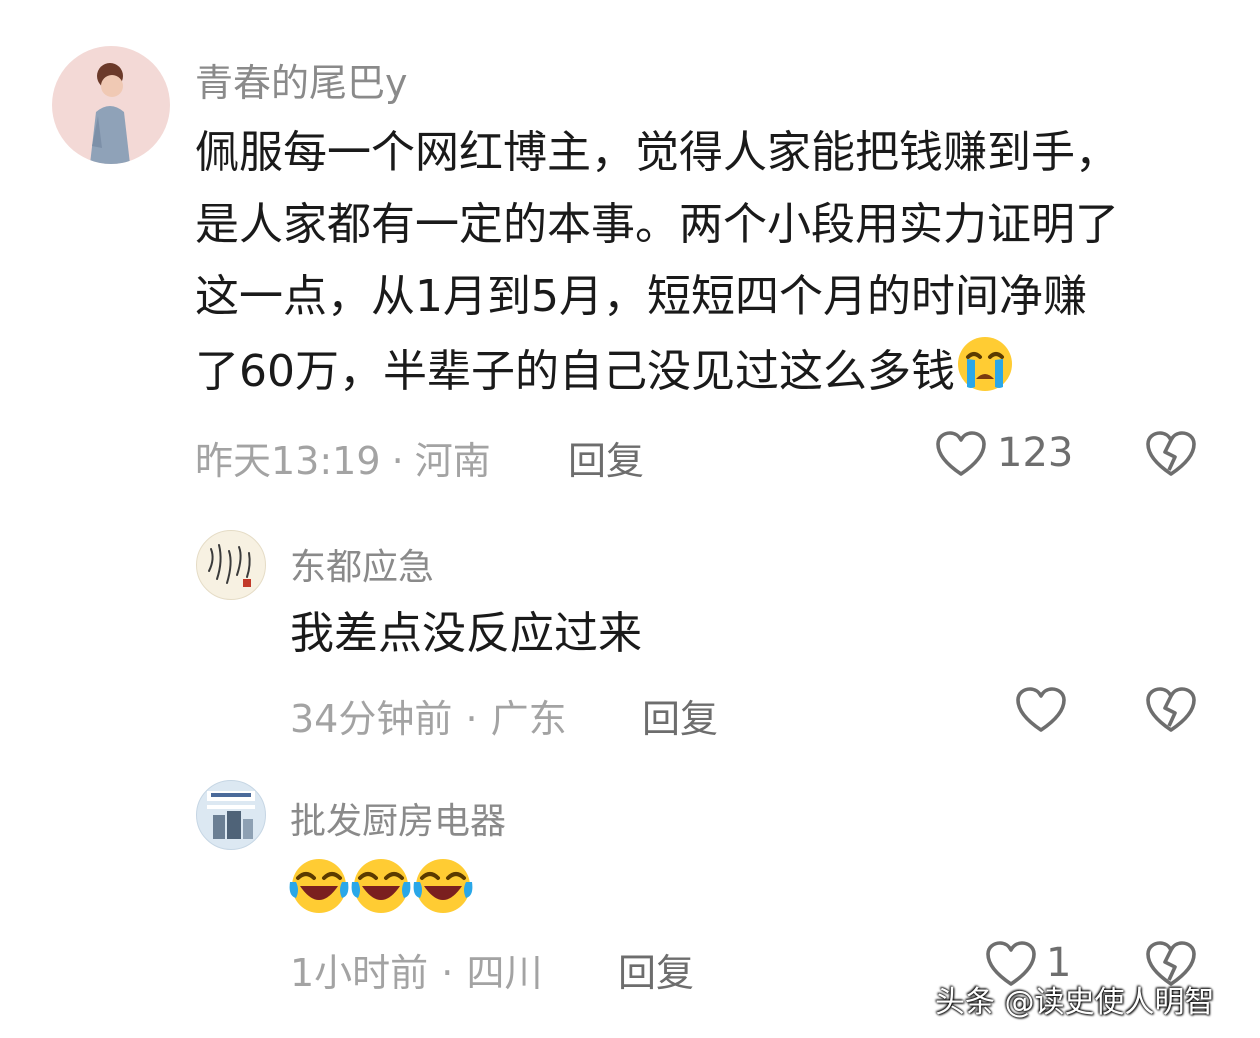 The height and width of the screenshot is (1038, 1260). What do you see at coordinates (1075, 1002) in the screenshot?
I see `watermark: 头条 @读史使人明智` at bounding box center [1075, 1002].